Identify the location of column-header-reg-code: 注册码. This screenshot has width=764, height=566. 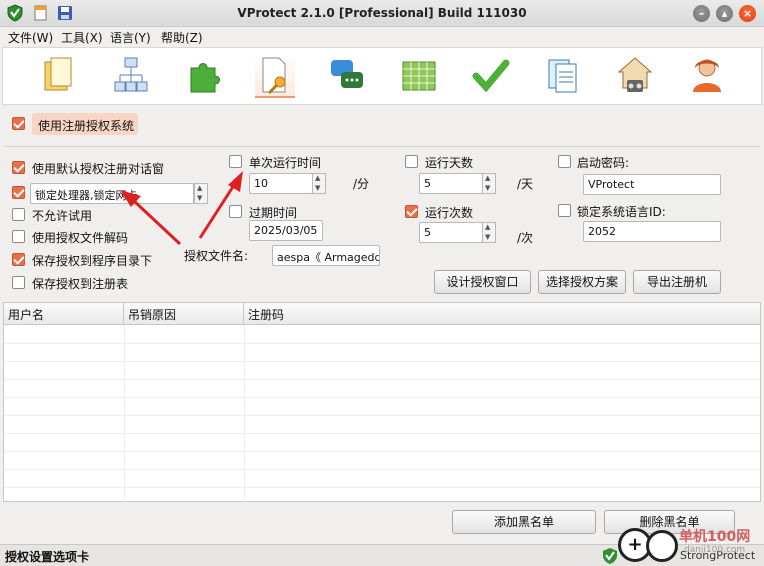
(502, 314).